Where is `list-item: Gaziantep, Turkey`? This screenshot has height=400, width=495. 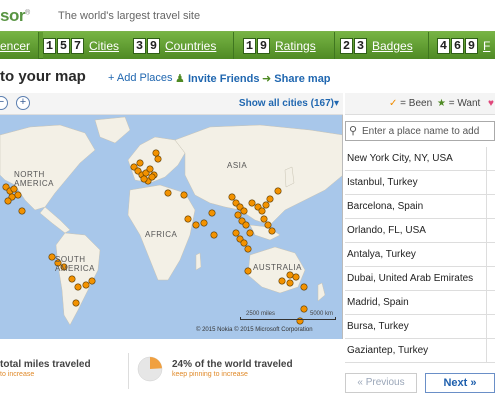 list-item: Gaziantep, Turkey is located at coordinates (420, 351).